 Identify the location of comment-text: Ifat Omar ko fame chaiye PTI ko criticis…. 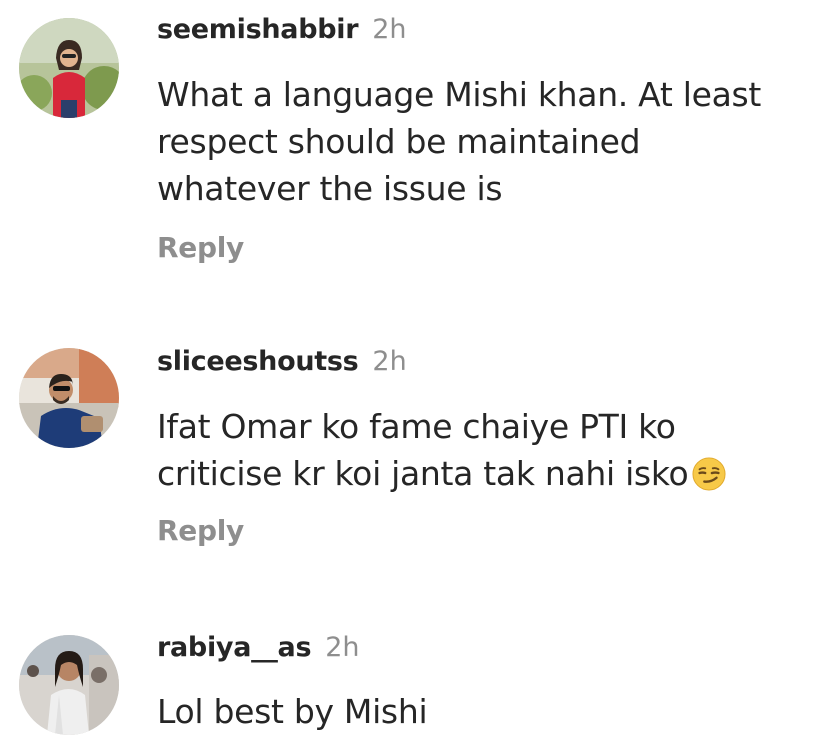
(482, 450).